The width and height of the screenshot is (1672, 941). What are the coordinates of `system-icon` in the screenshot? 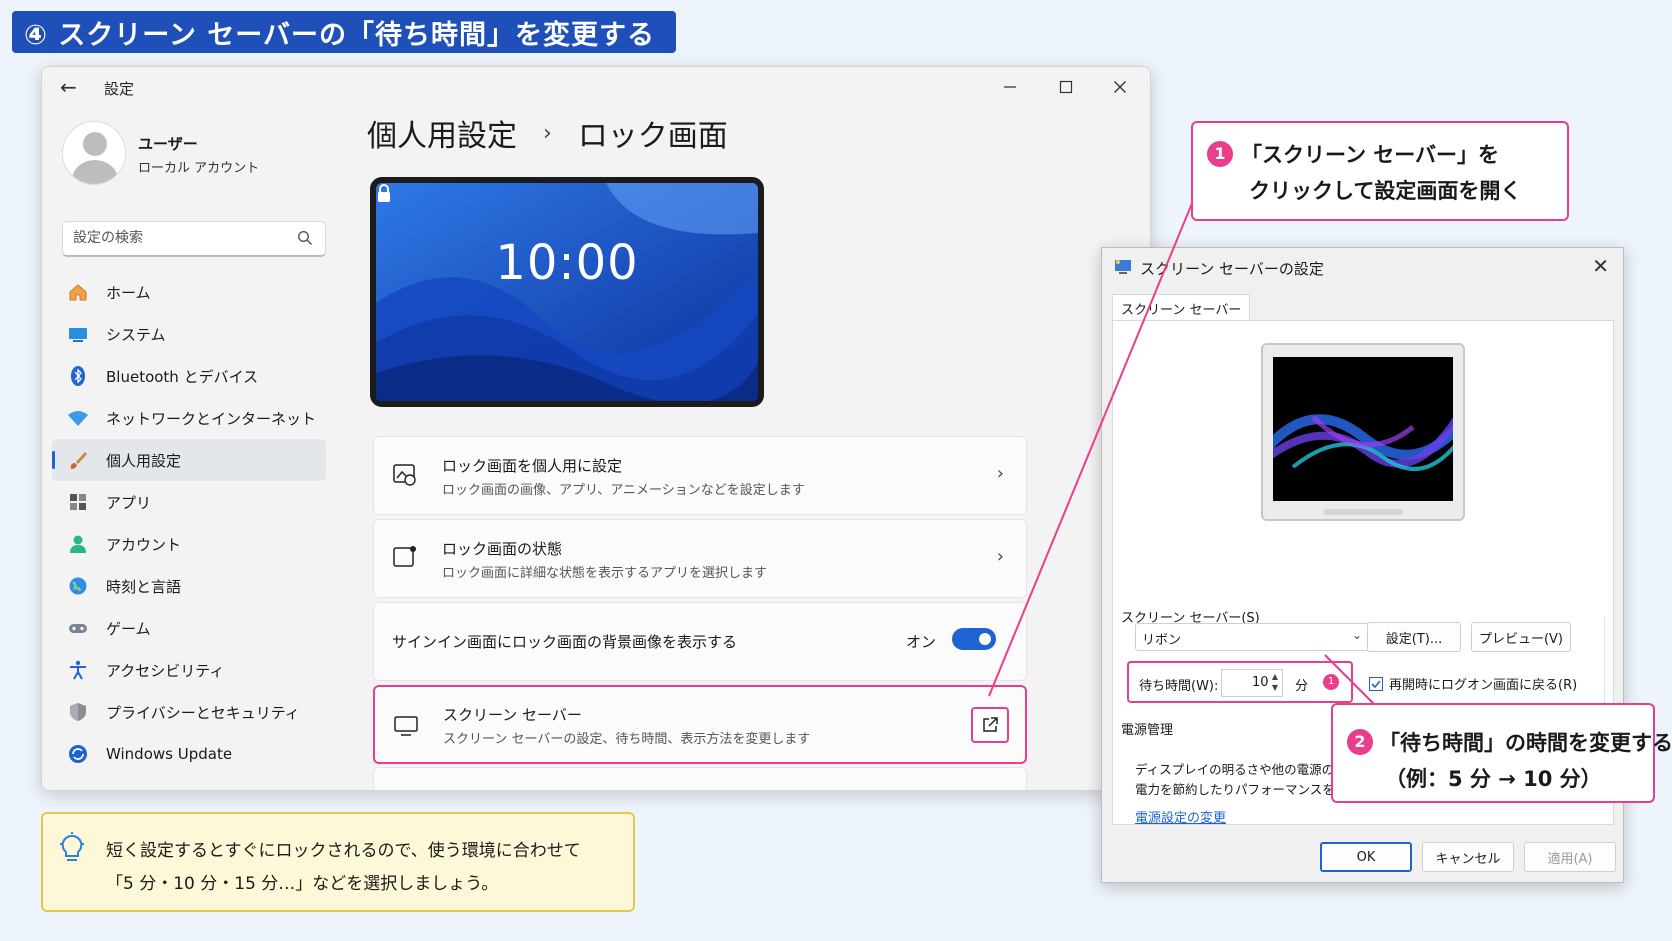 It's located at (78, 334).